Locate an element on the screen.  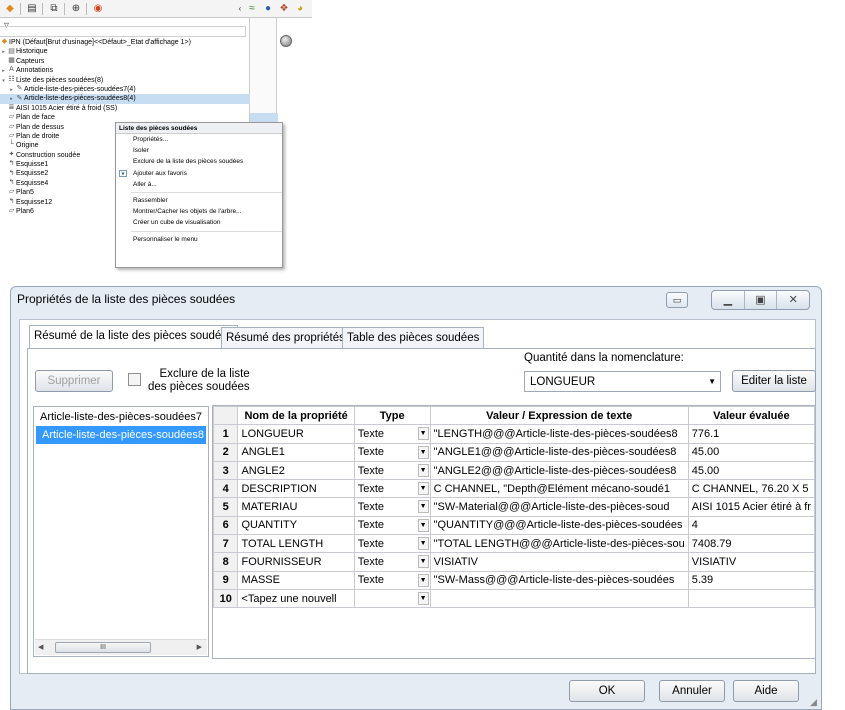
property-name-cell: MATERIAU is located at coordinates (296, 507).